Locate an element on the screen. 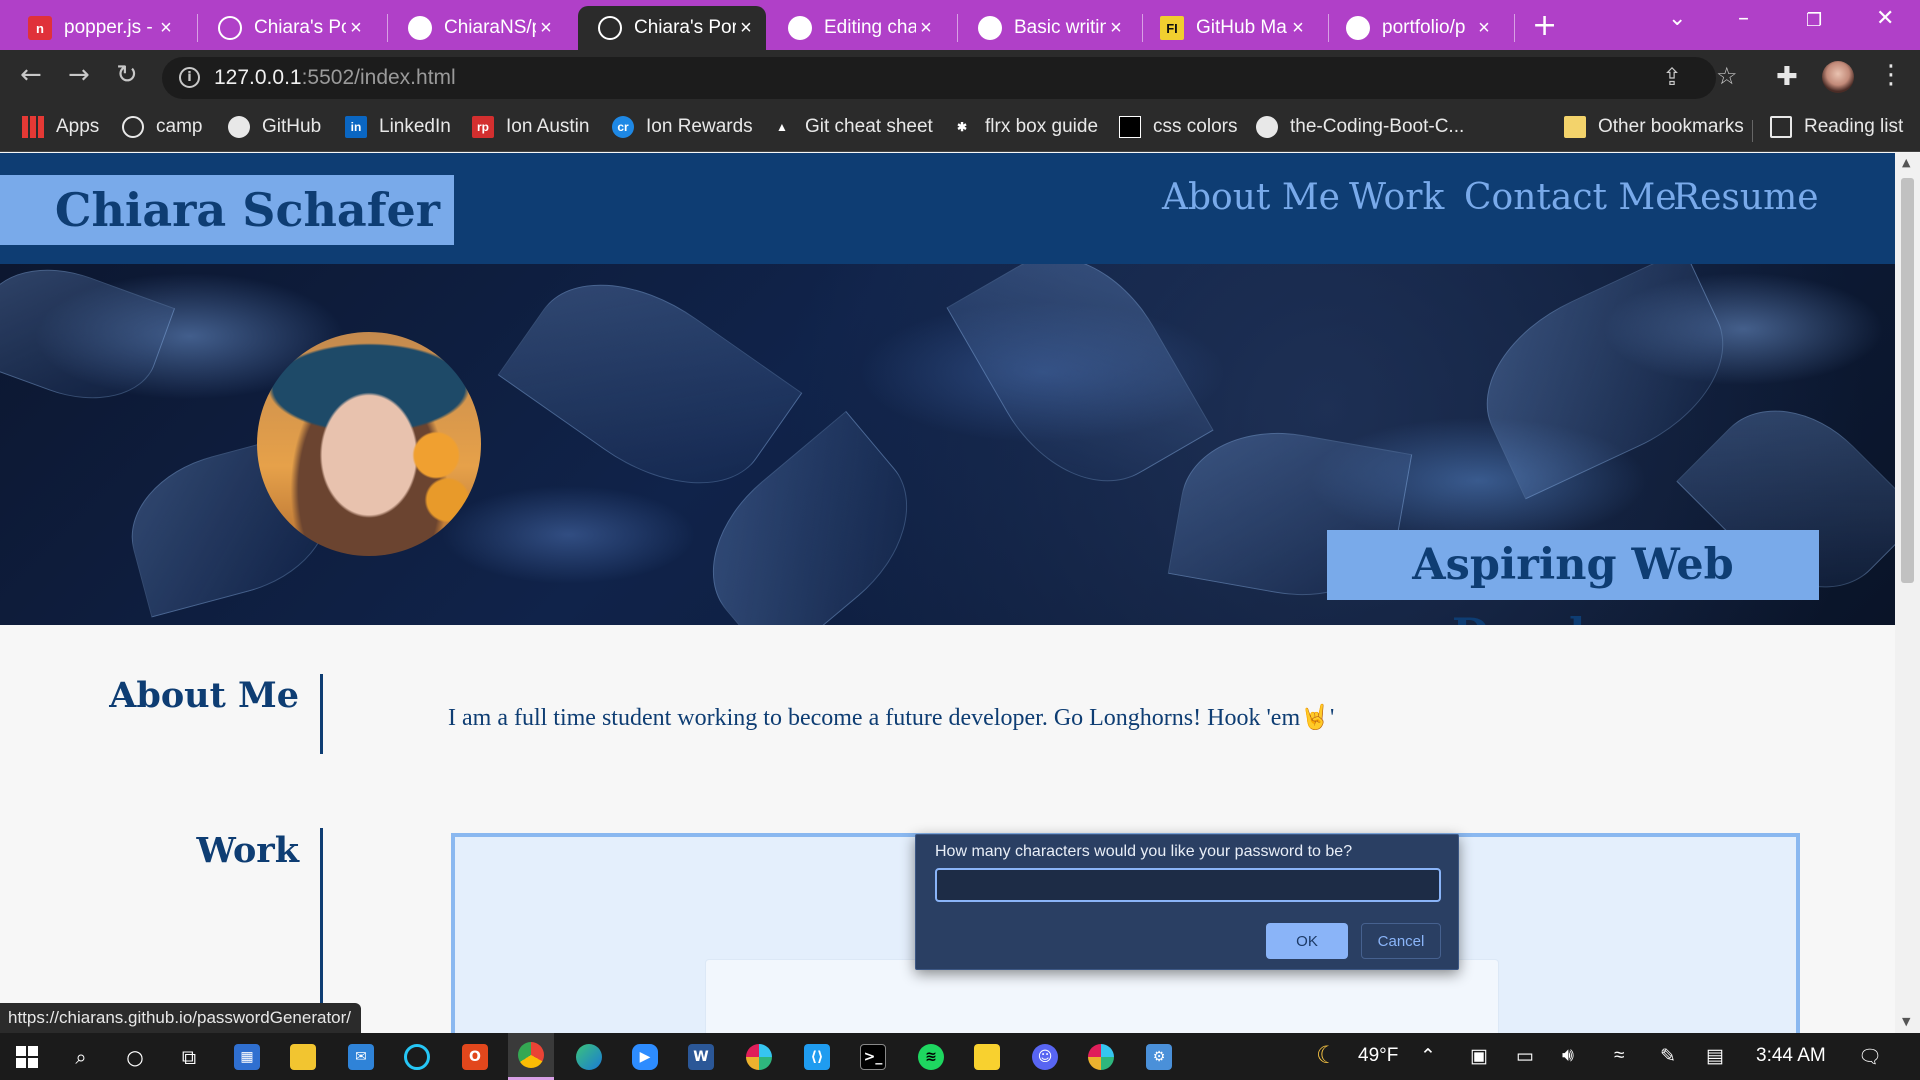  tab-title: Basic writin is located at coordinates (1060, 27).